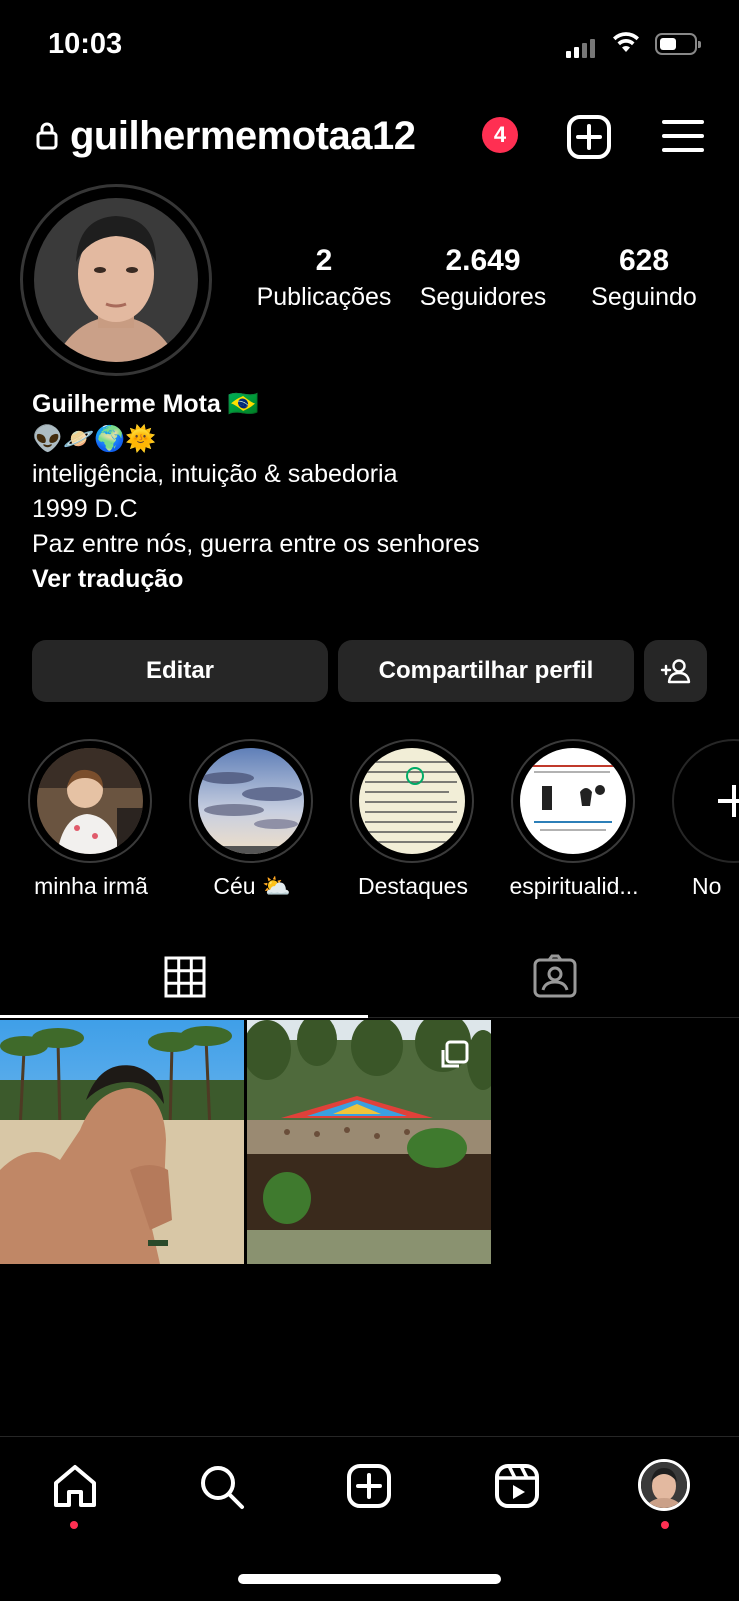 This screenshot has width=739, height=1601. Describe the element at coordinates (74, 1525) in the screenshot. I see `home-activity-dot` at that location.